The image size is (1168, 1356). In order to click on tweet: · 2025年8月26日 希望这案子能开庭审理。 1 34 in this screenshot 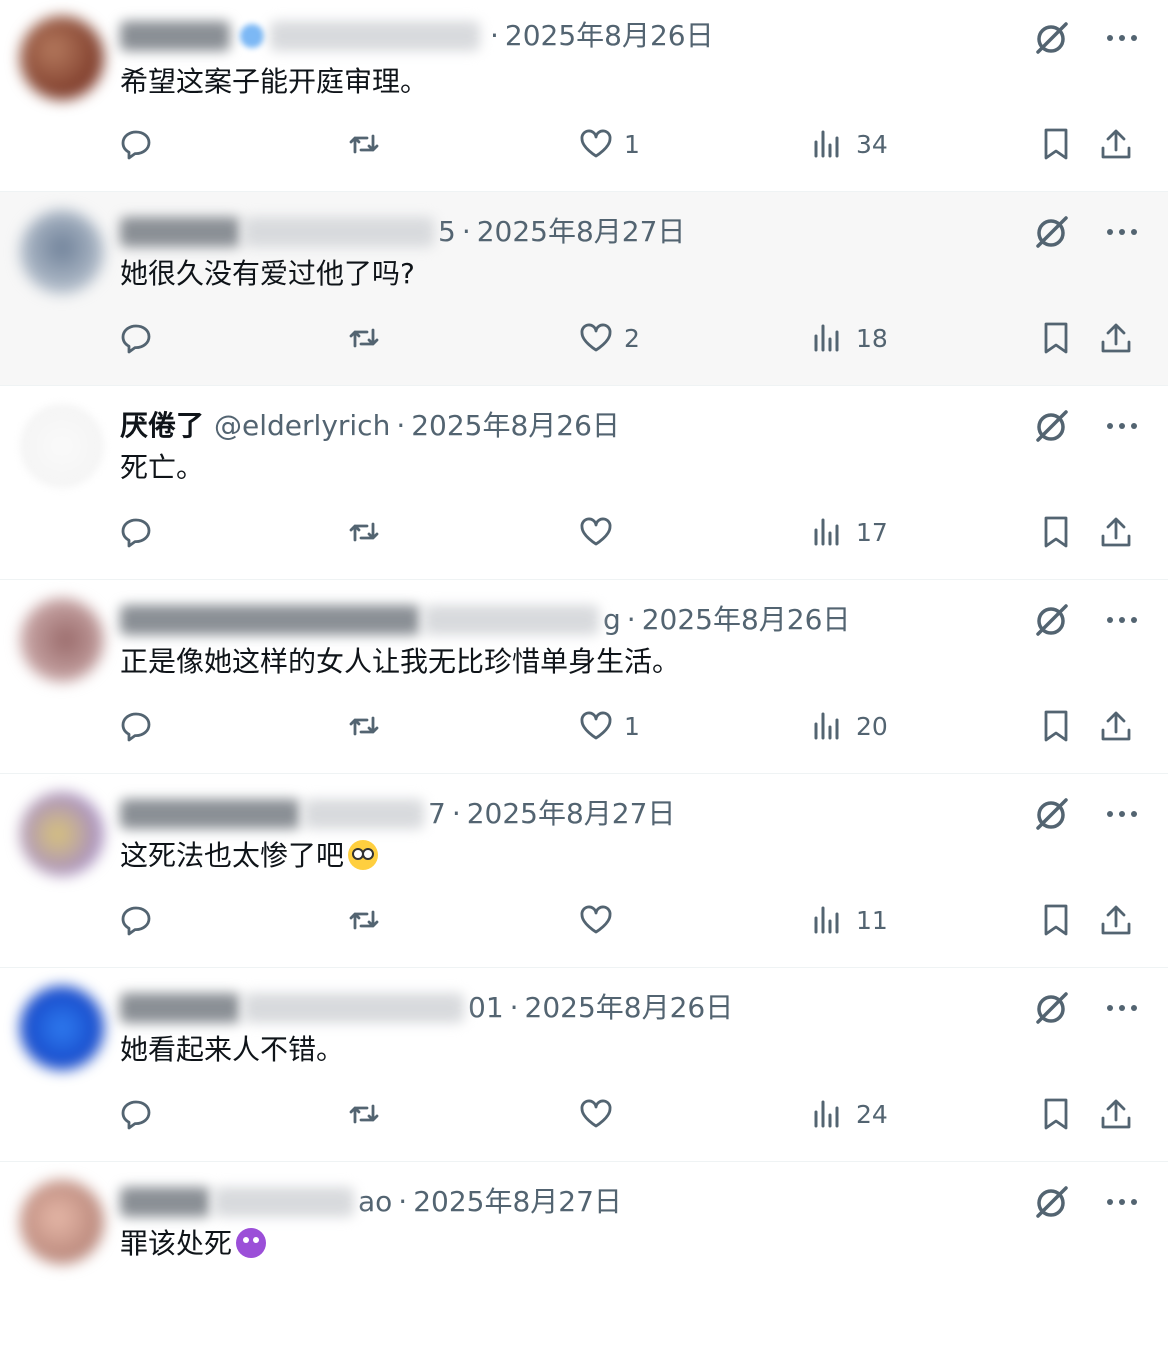, I will do `click(584, 96)`.